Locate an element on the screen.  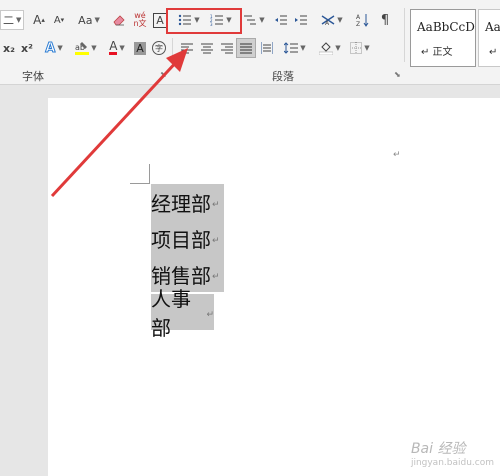
chinese-layout-button: A ▼ is located at coordinates (332, 20).